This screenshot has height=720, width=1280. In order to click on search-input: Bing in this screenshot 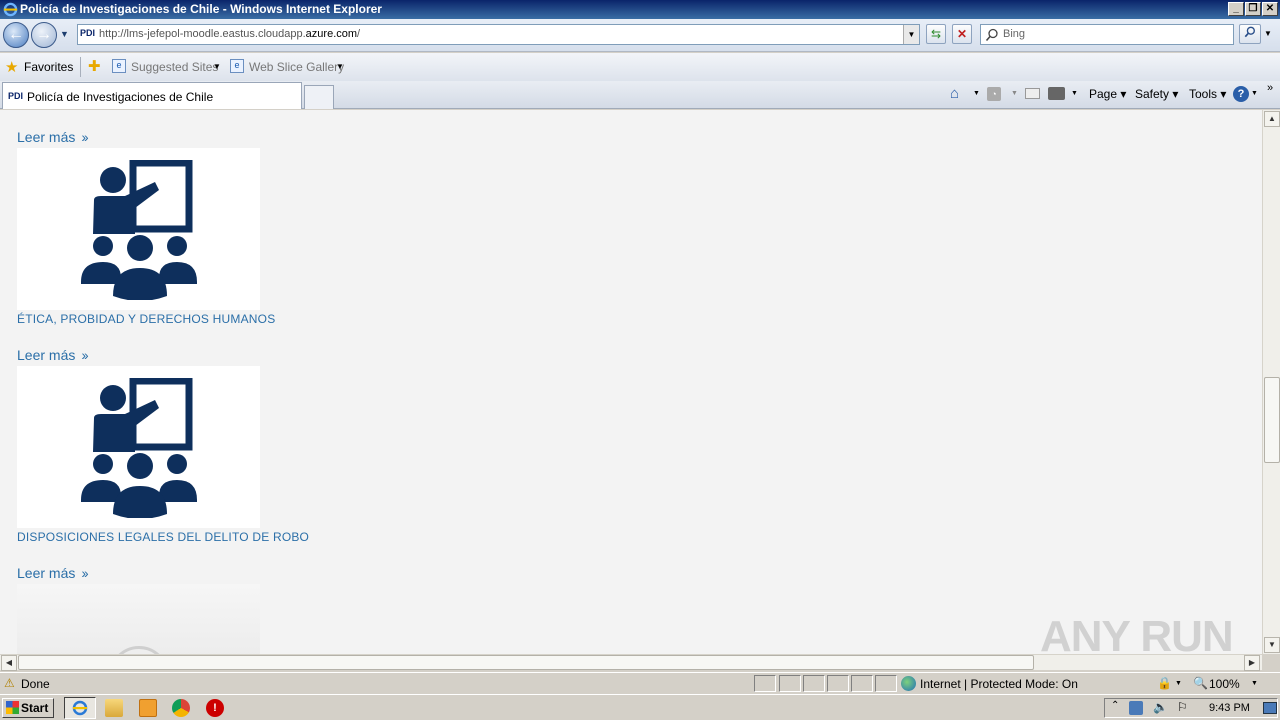, I will do `click(1107, 34)`.